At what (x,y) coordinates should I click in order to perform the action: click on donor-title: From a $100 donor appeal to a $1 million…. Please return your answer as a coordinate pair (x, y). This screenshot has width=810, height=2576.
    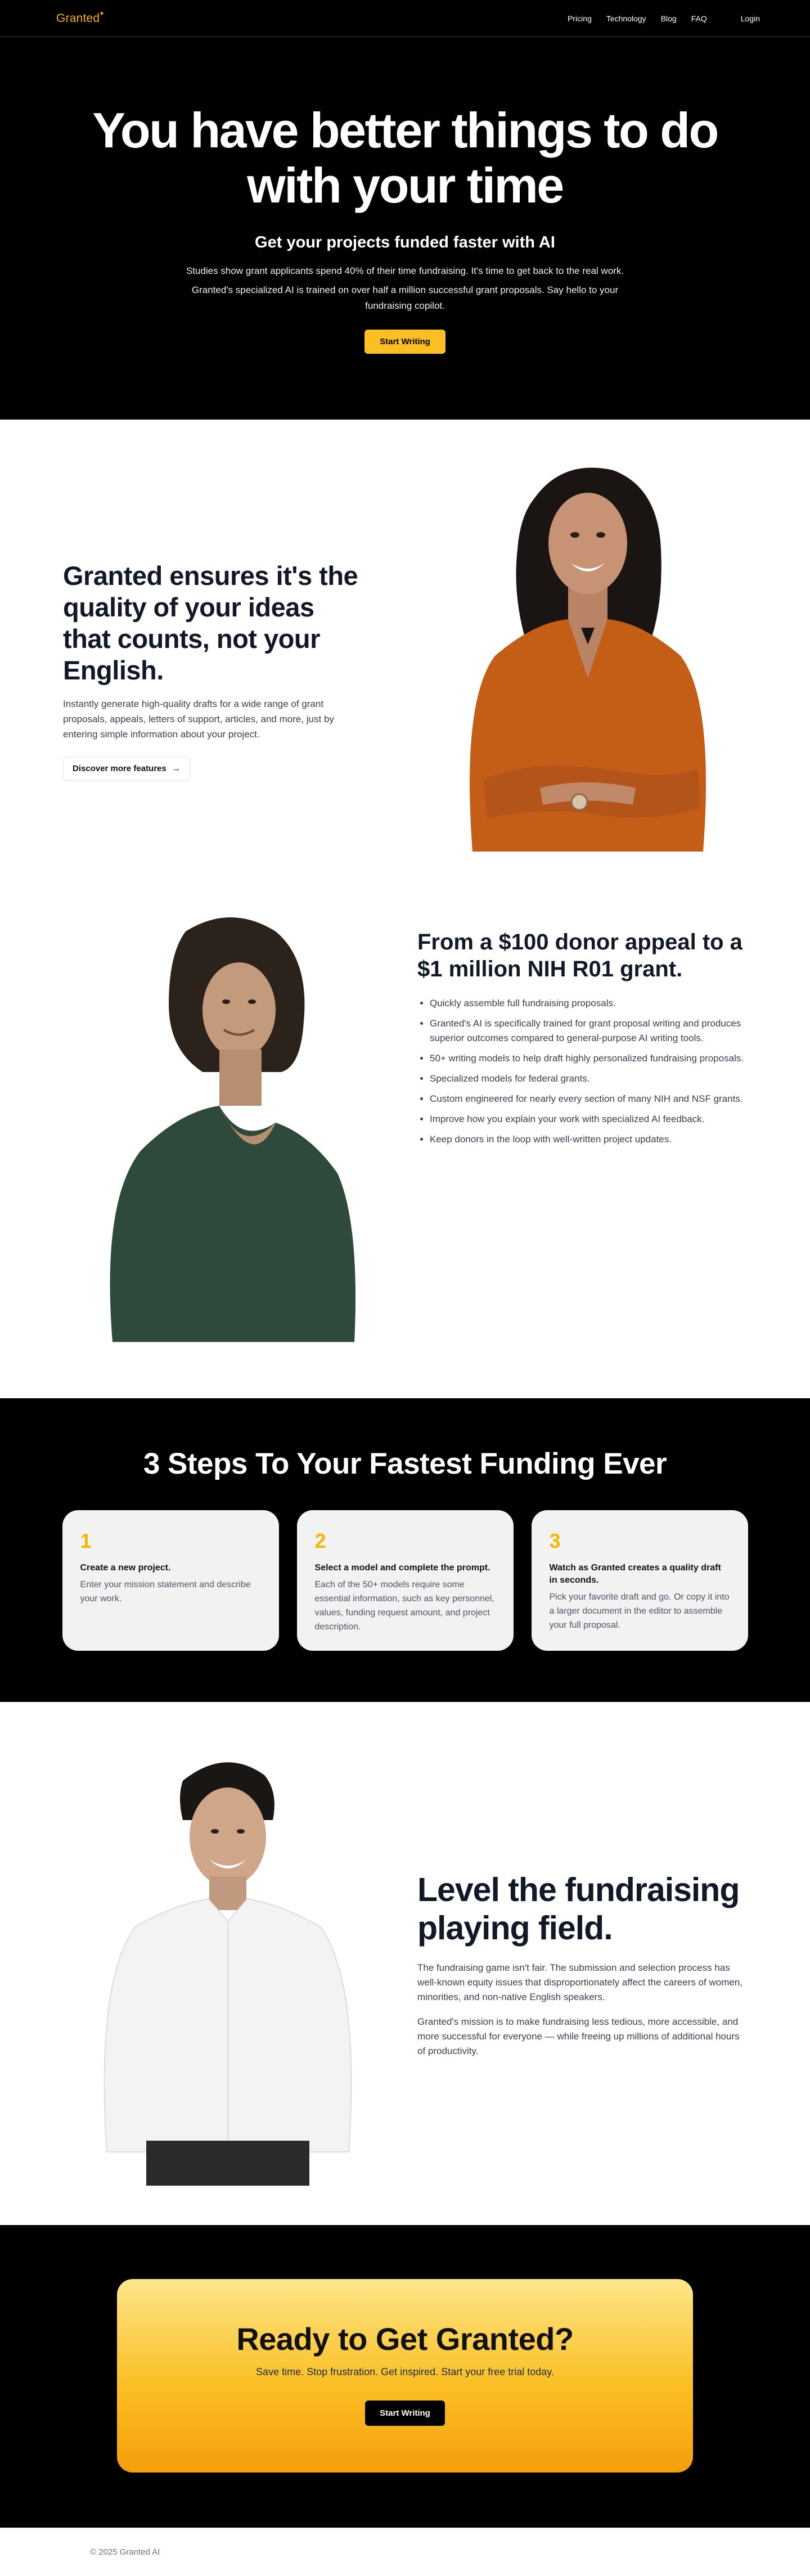
    Looking at the image, I should click on (579, 956).